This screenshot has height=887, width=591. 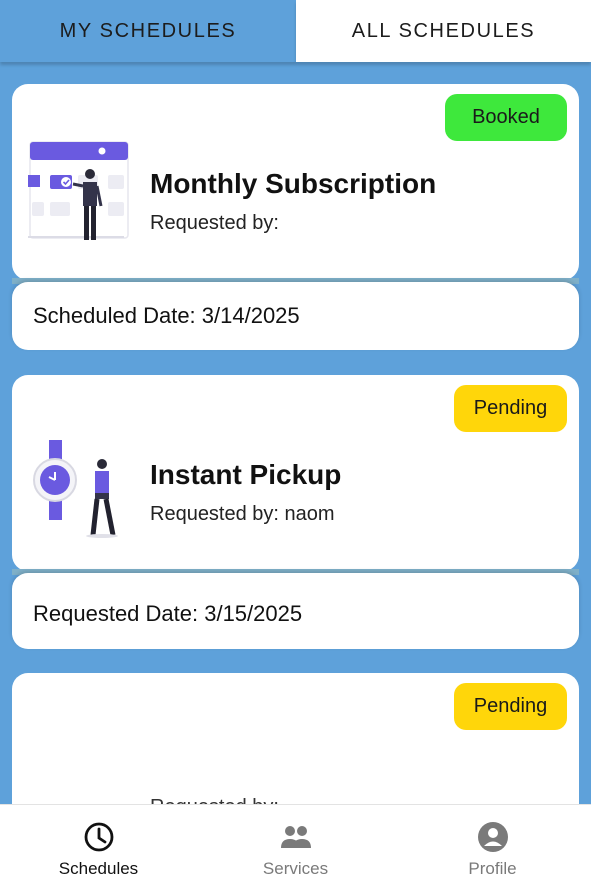 I want to click on scheduled-date: Scheduled Date: 3/14/2025, so click(x=166, y=315).